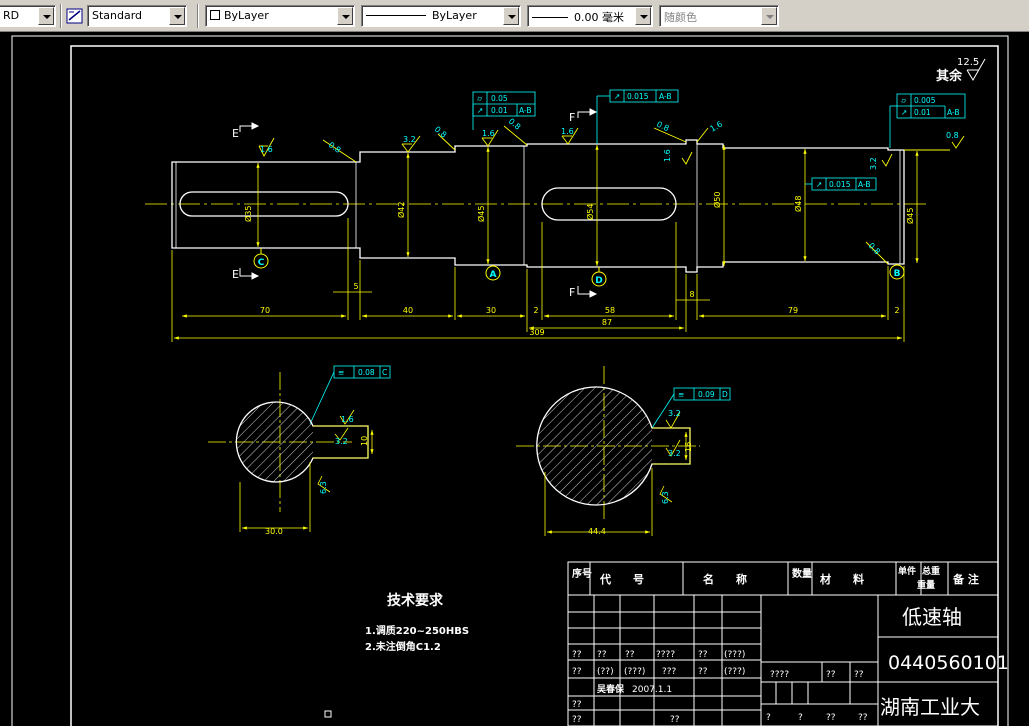 This screenshot has height=726, width=1029. Describe the element at coordinates (491, 310) in the screenshot. I see `dim-length-3: 30` at that location.